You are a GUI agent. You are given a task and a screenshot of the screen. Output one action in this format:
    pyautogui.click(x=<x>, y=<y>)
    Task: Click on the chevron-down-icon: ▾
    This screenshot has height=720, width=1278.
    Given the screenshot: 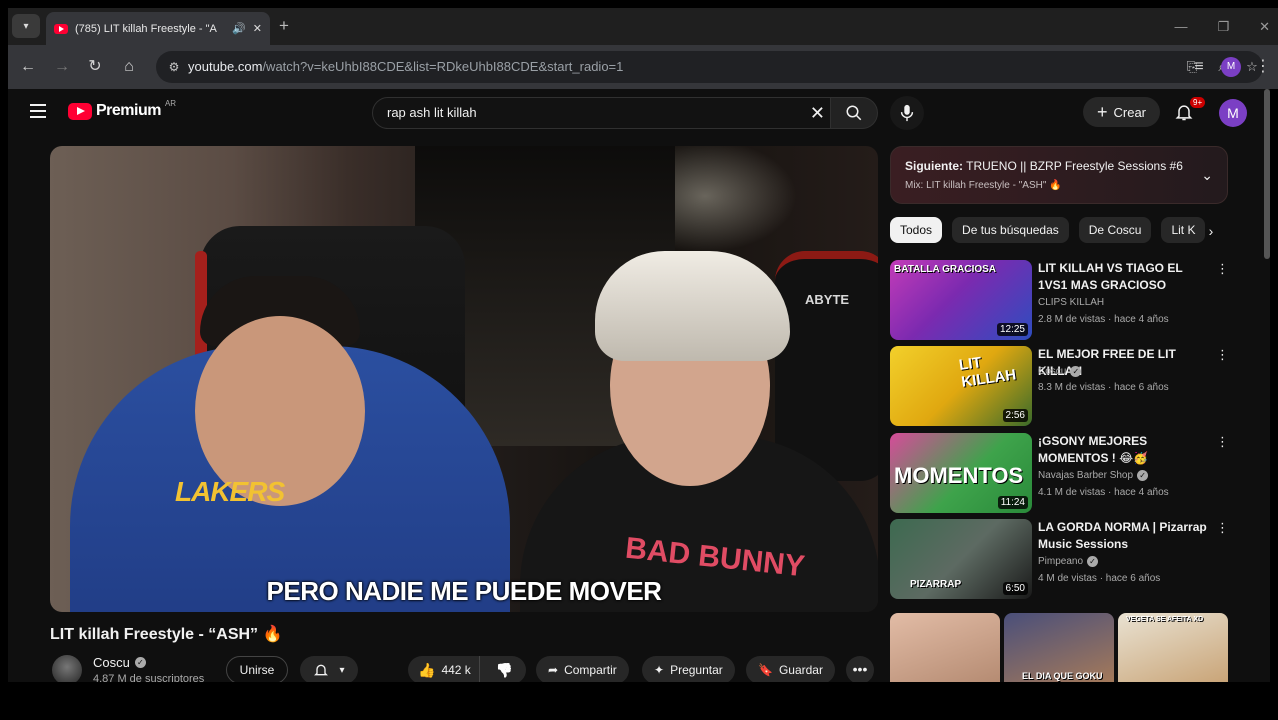 What is the action you would take?
    pyautogui.click(x=342, y=670)
    